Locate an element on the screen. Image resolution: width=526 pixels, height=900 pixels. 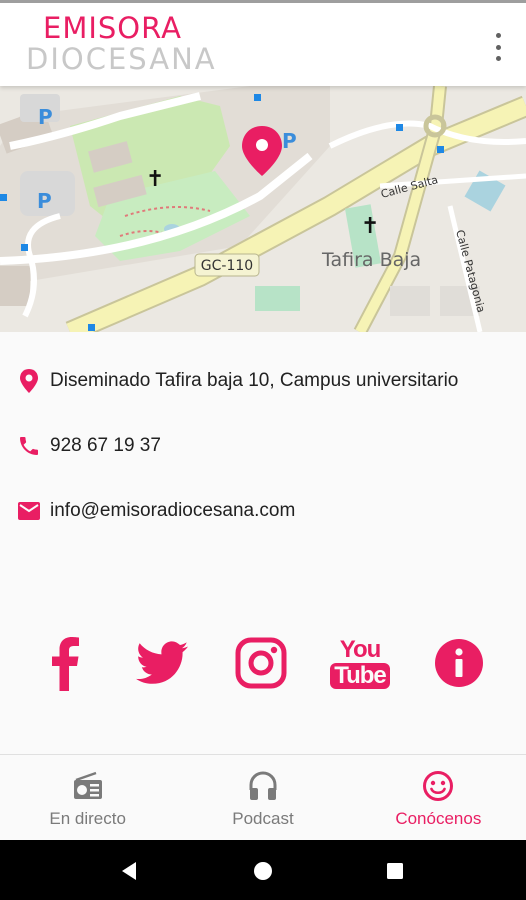
logo-line2: DIOCESANA is located at coordinates (121, 59).